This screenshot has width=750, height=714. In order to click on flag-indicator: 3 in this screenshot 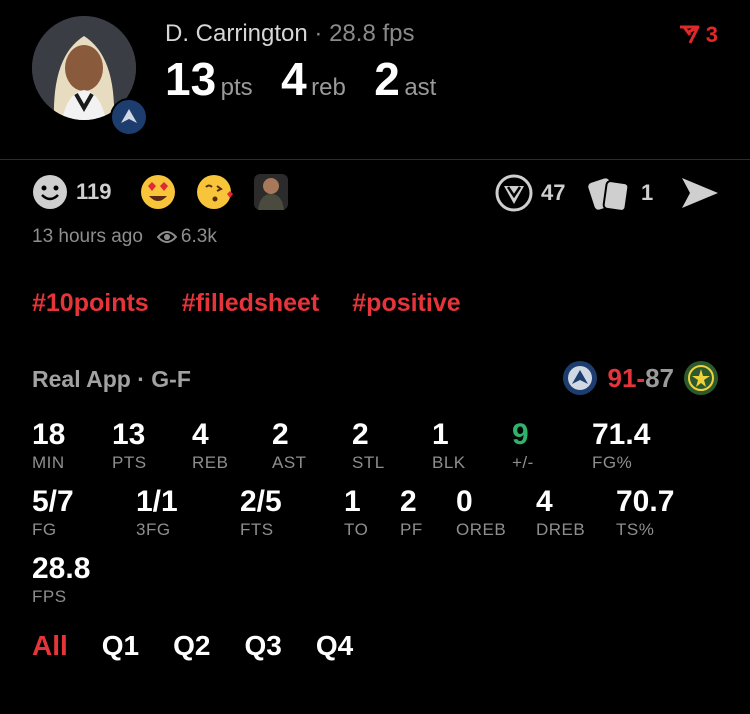, I will do `click(698, 35)`.